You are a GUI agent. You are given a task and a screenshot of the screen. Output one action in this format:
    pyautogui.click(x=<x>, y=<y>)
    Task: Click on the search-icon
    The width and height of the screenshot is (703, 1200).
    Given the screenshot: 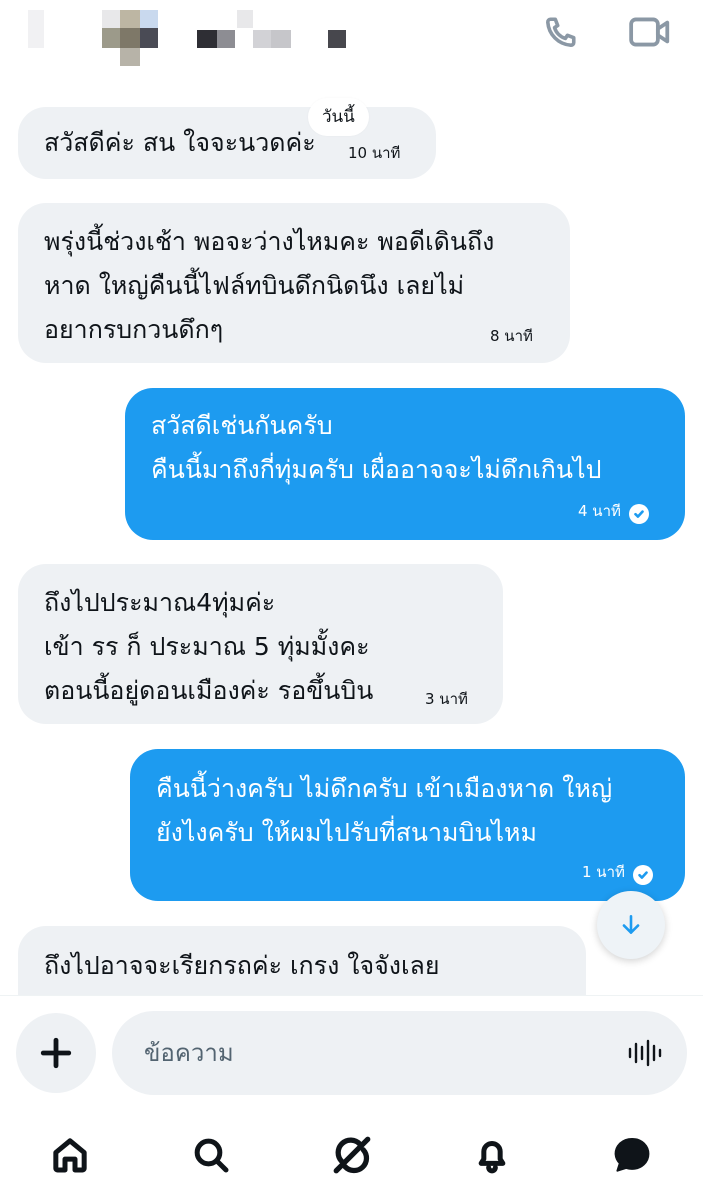 What is the action you would take?
    pyautogui.click(x=211, y=1155)
    